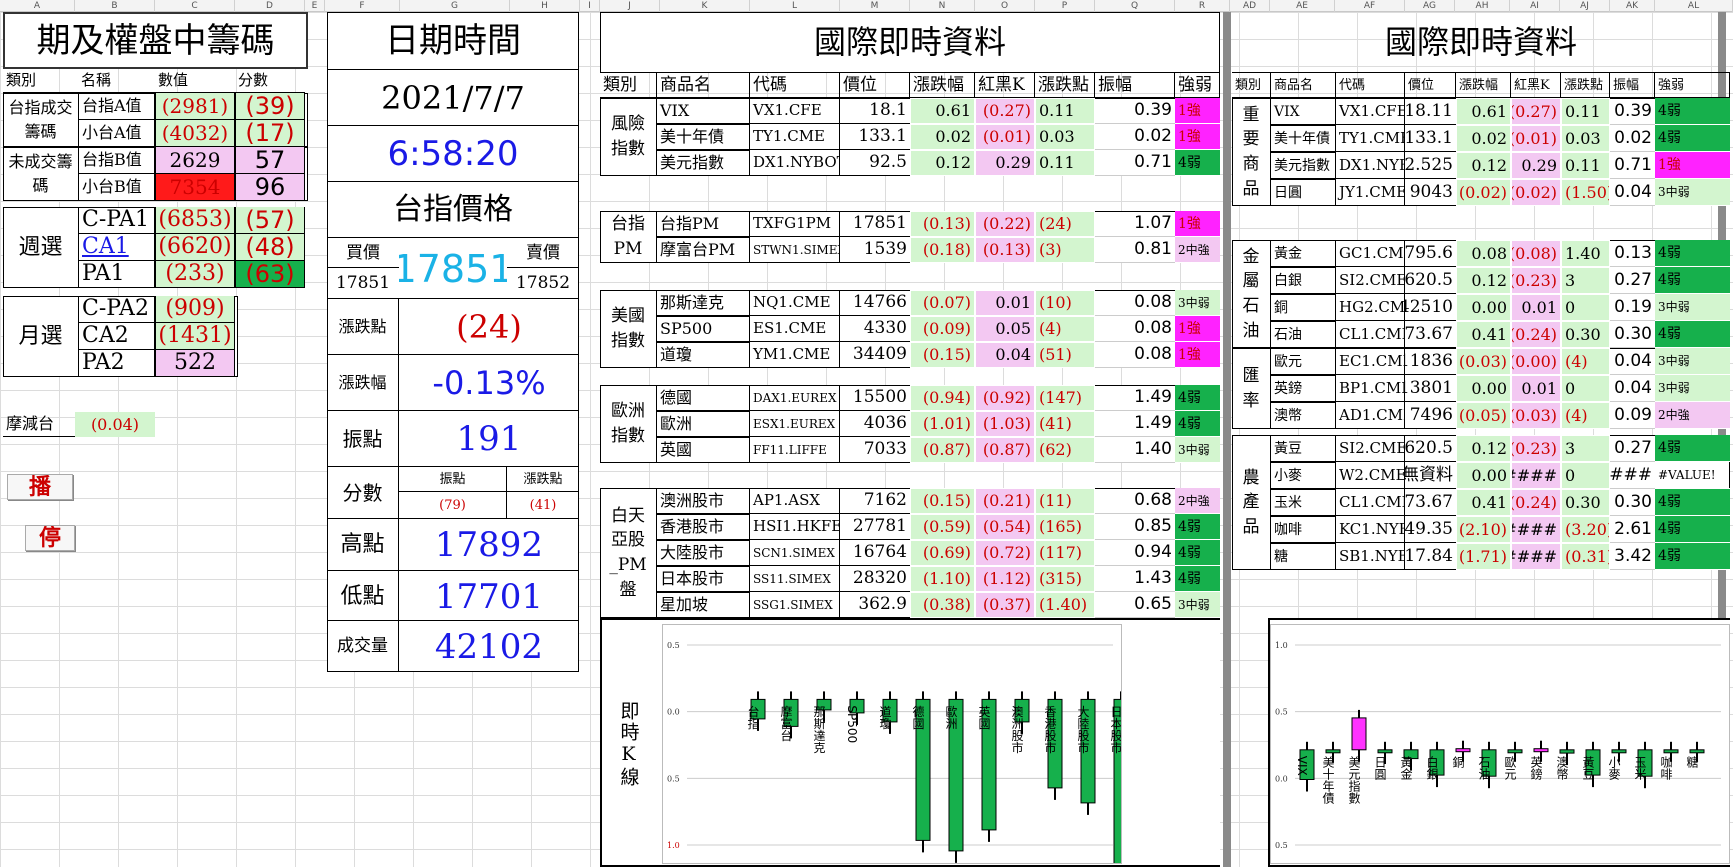 Image resolution: width=1733 pixels, height=867 pixels. I want to click on left-row-name: 小台A值, so click(116, 133).